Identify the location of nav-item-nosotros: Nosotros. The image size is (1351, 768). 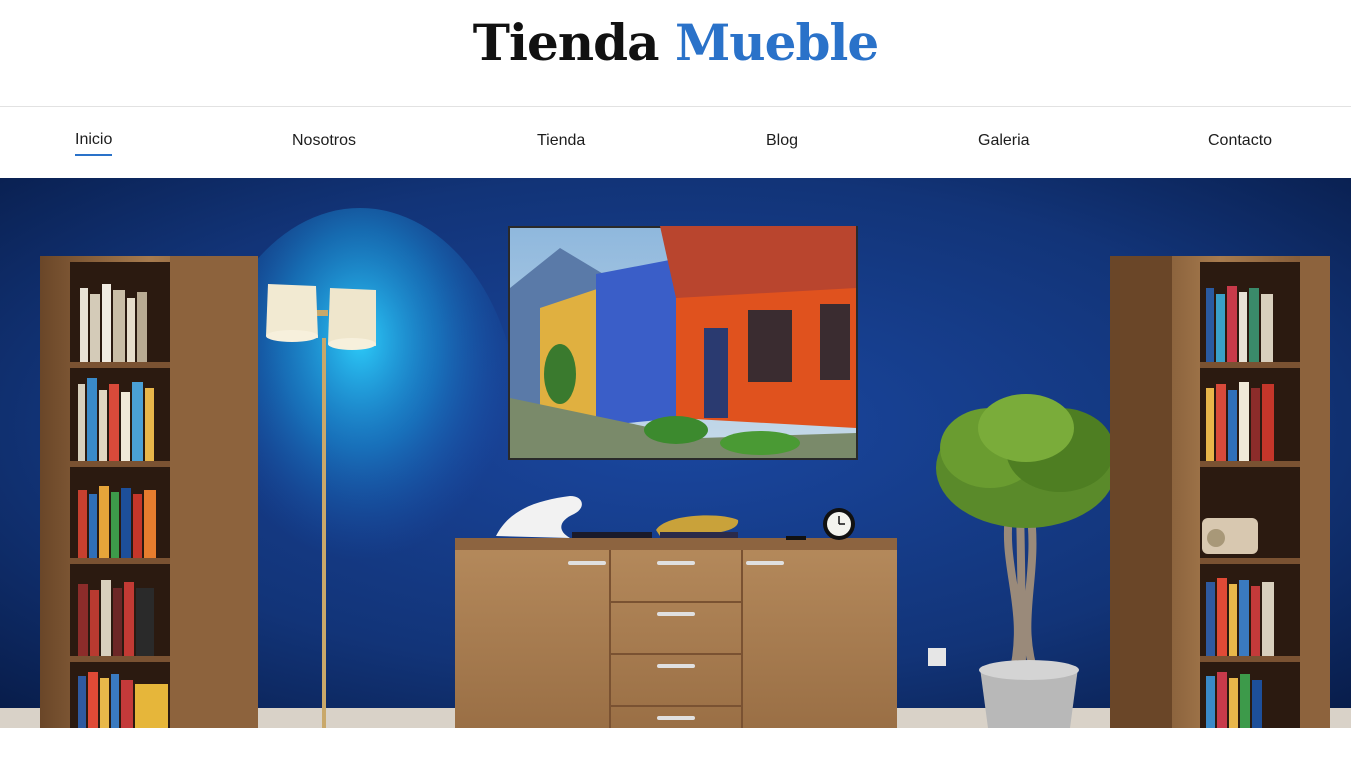
(324, 141).